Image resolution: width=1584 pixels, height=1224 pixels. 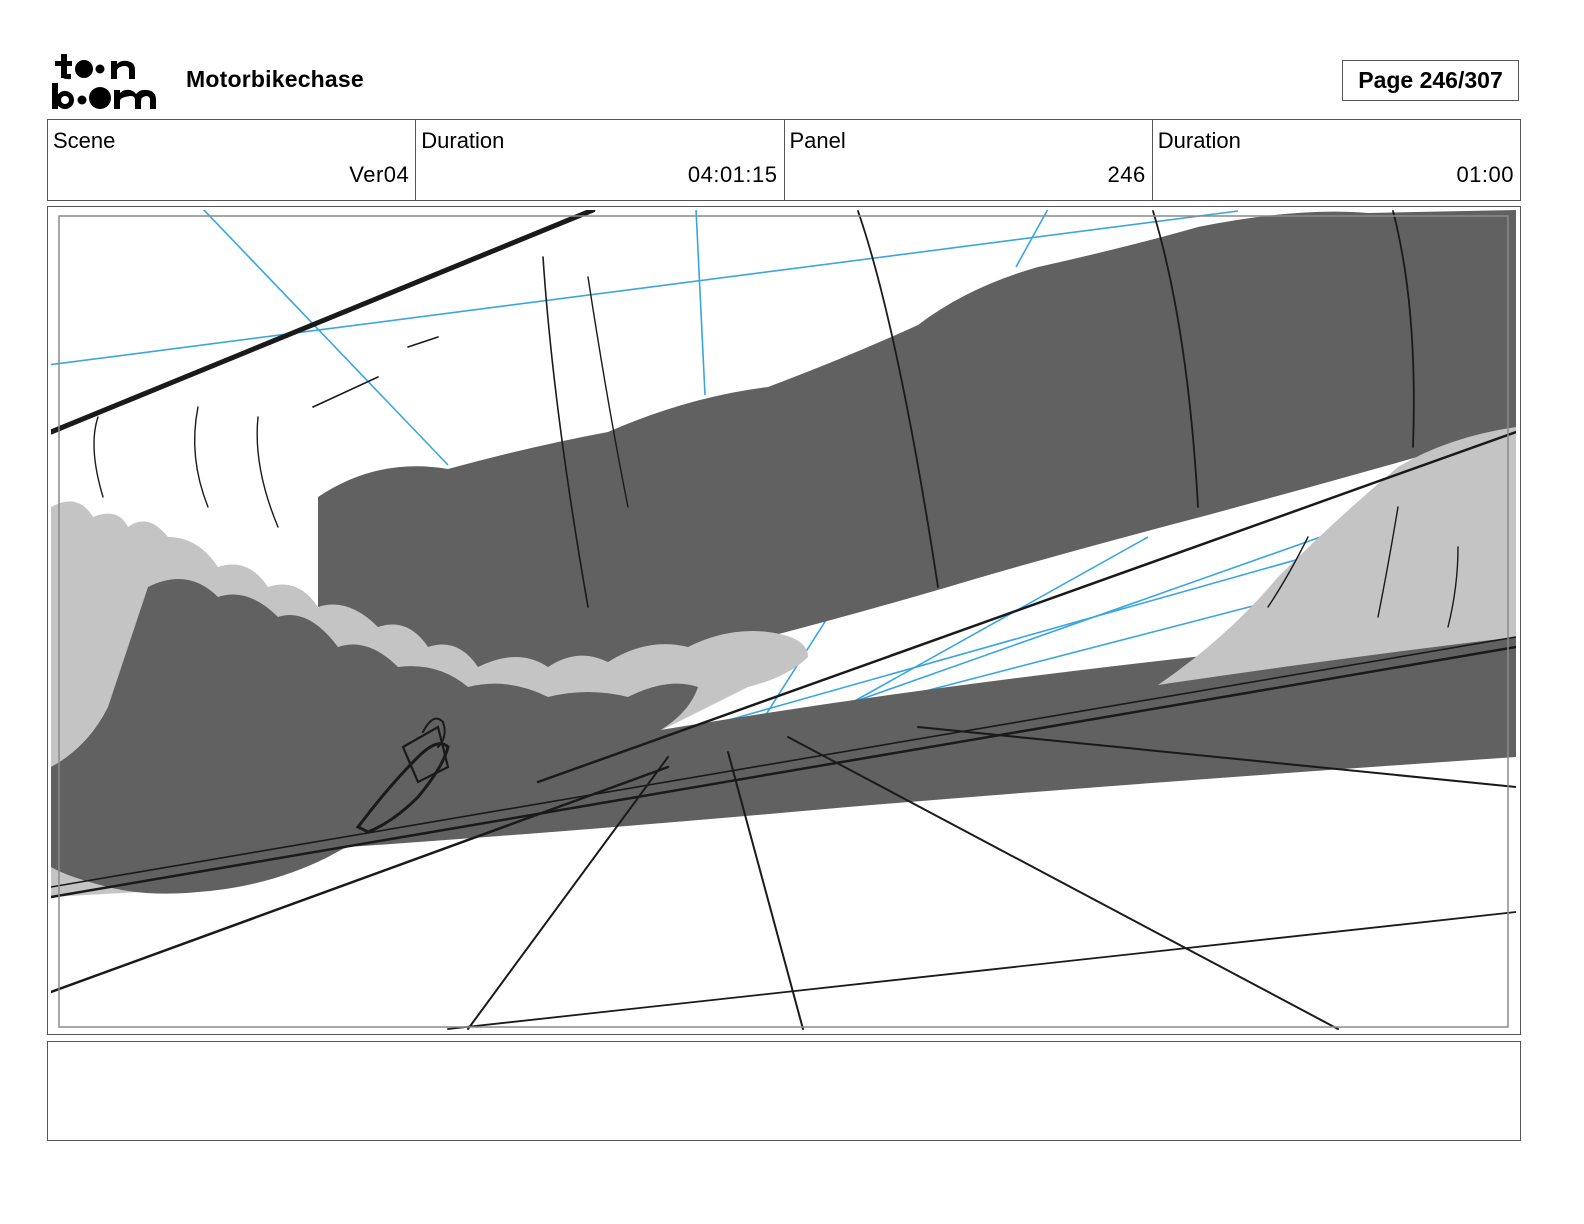 What do you see at coordinates (1430, 80) in the screenshot?
I see `page-indicator: Page 246/307` at bounding box center [1430, 80].